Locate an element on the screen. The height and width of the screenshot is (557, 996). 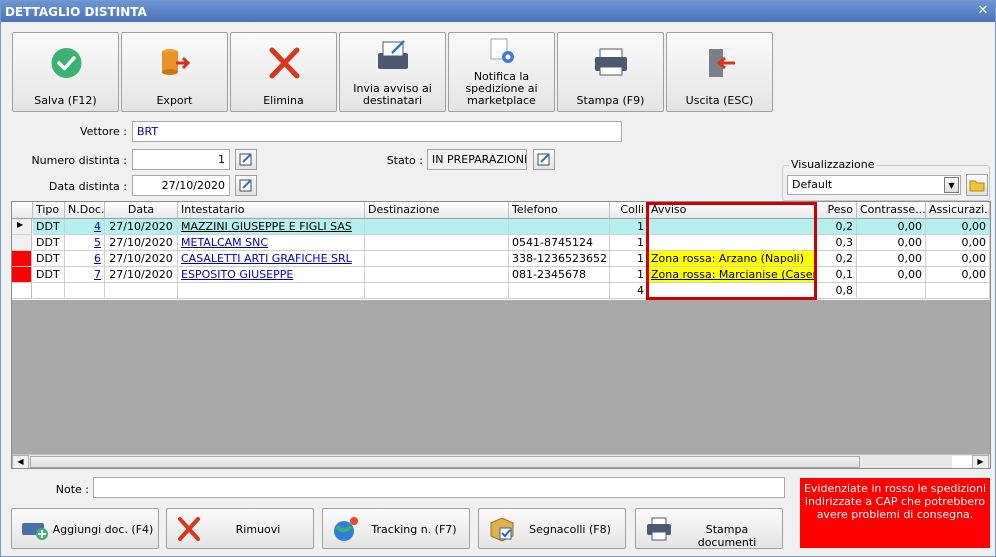
cell-telefono: 338-1236523652 is located at coordinates (559, 259).